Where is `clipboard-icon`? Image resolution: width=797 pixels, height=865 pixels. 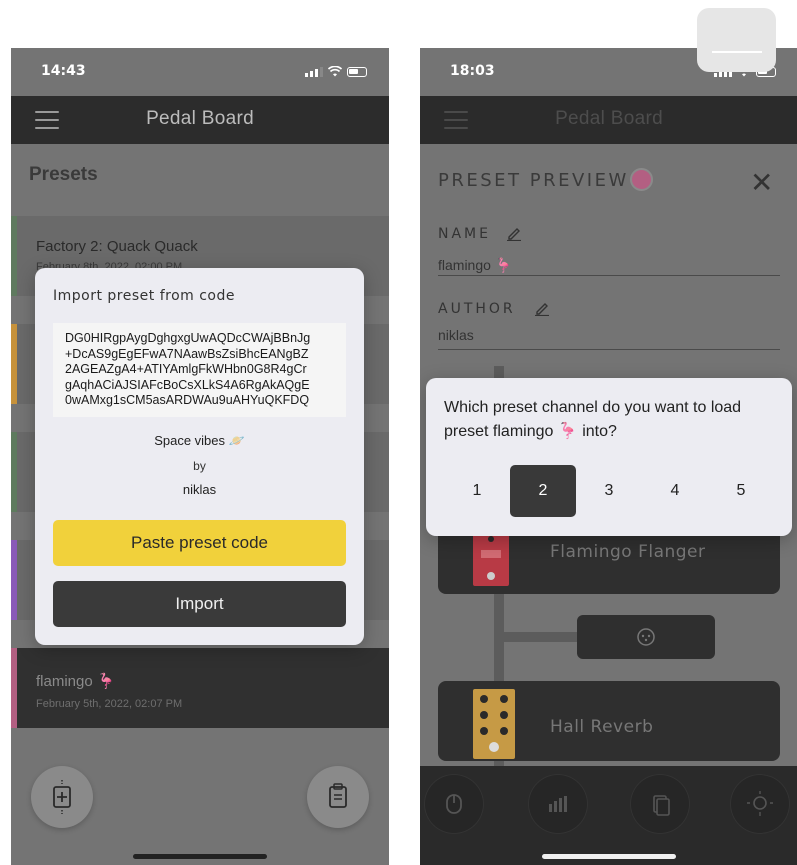
clipboard-icon is located at coordinates (338, 795).